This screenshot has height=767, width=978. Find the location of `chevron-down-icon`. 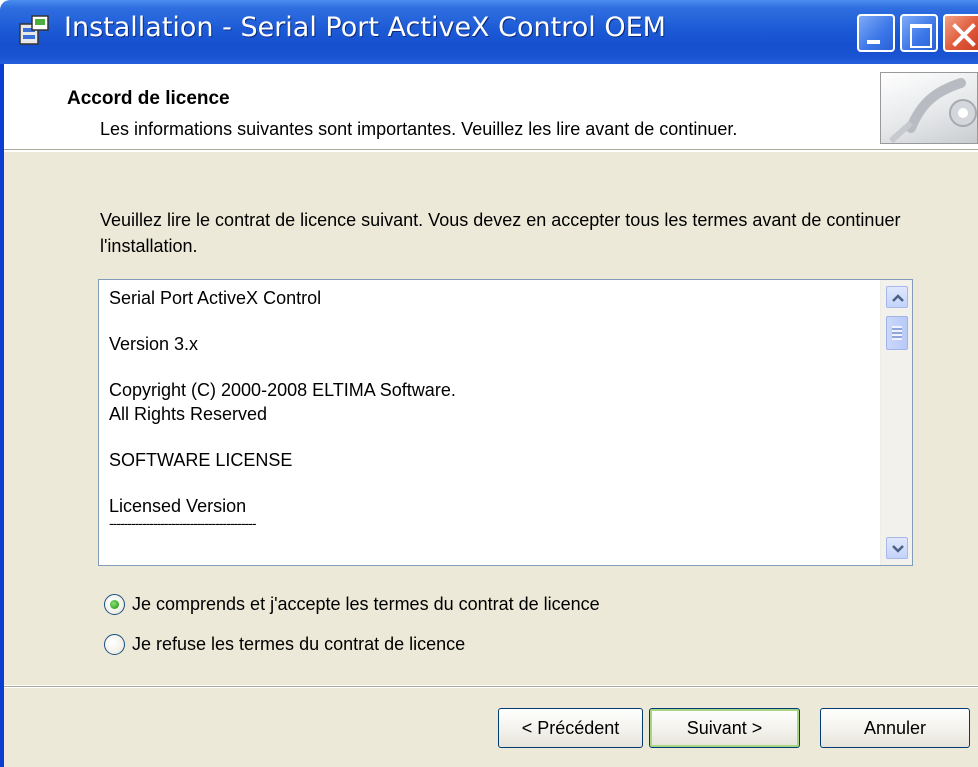

chevron-down-icon is located at coordinates (898, 549).